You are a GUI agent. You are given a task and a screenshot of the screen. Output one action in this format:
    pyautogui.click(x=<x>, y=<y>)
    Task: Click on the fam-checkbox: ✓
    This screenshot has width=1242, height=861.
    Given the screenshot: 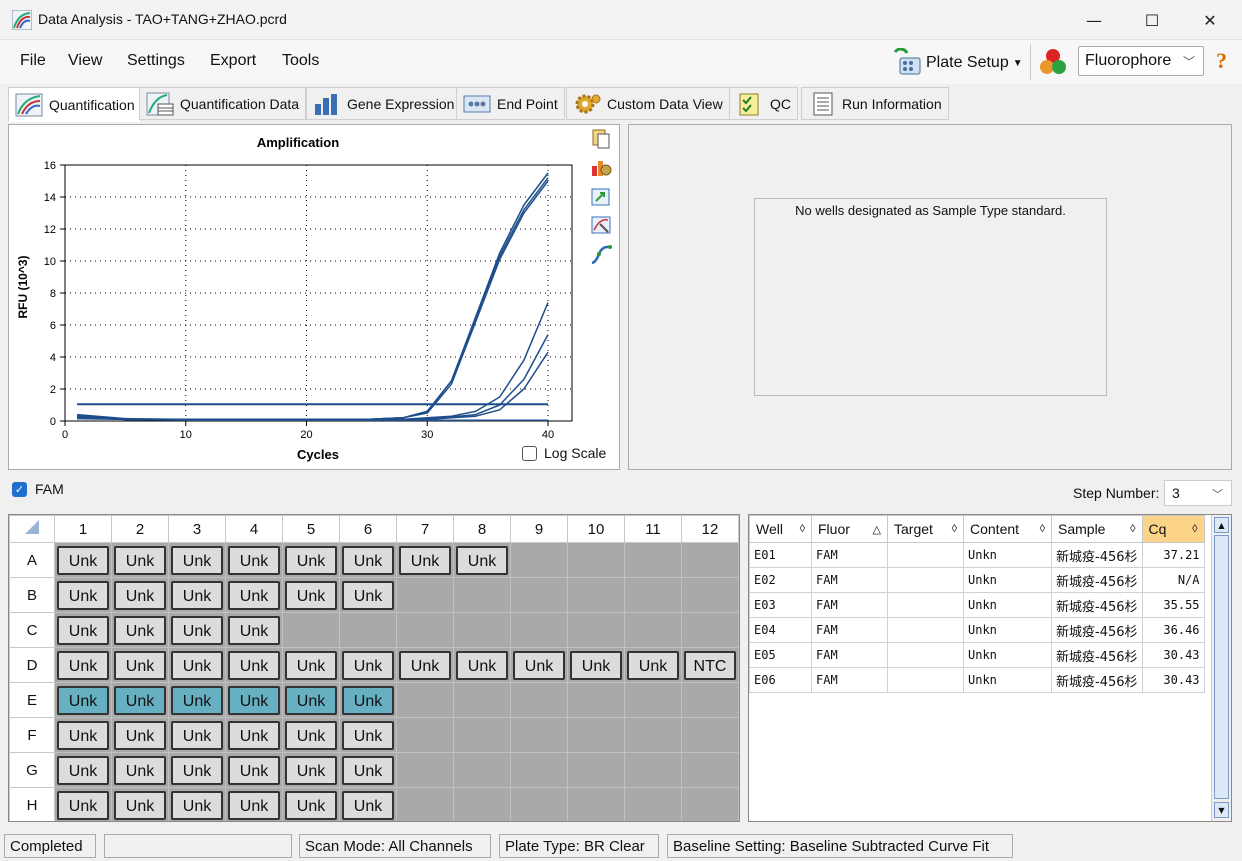 What is the action you would take?
    pyautogui.click(x=19, y=489)
    